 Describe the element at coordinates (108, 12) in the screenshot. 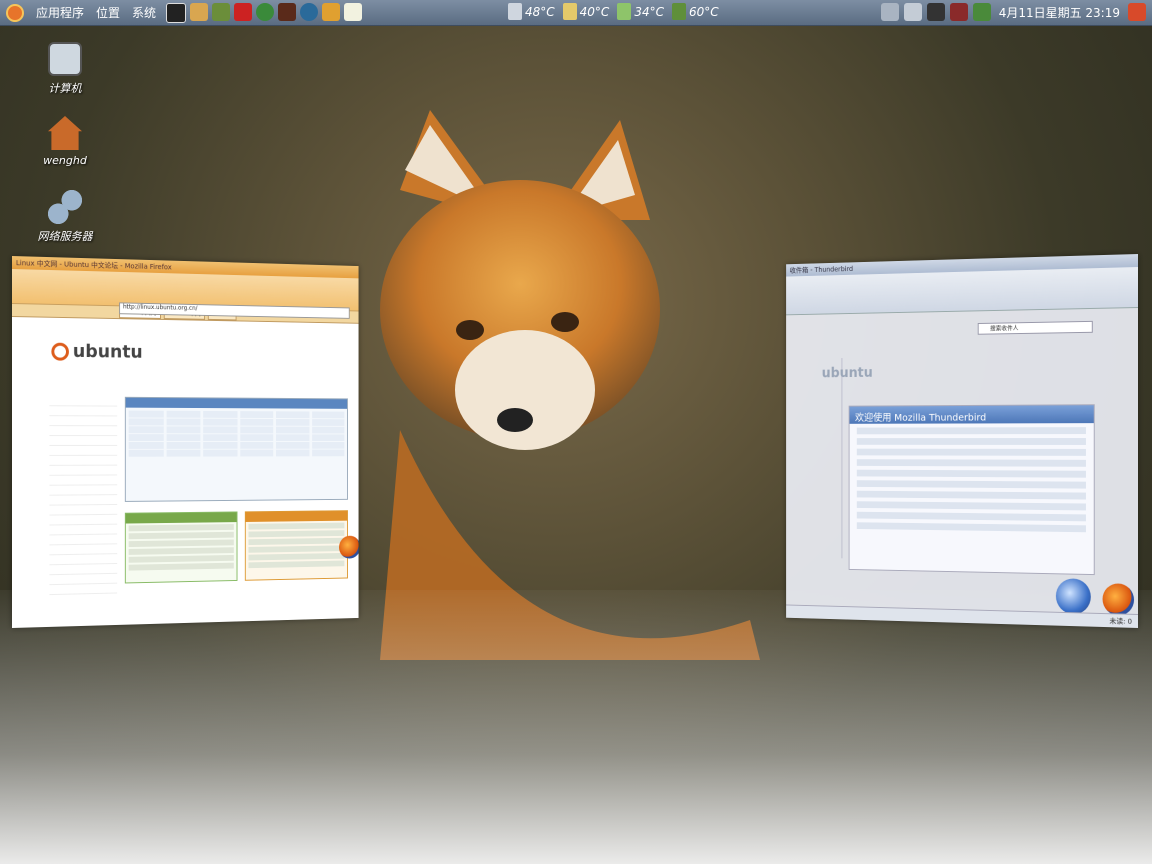

I see `menu-places: 位置` at that location.